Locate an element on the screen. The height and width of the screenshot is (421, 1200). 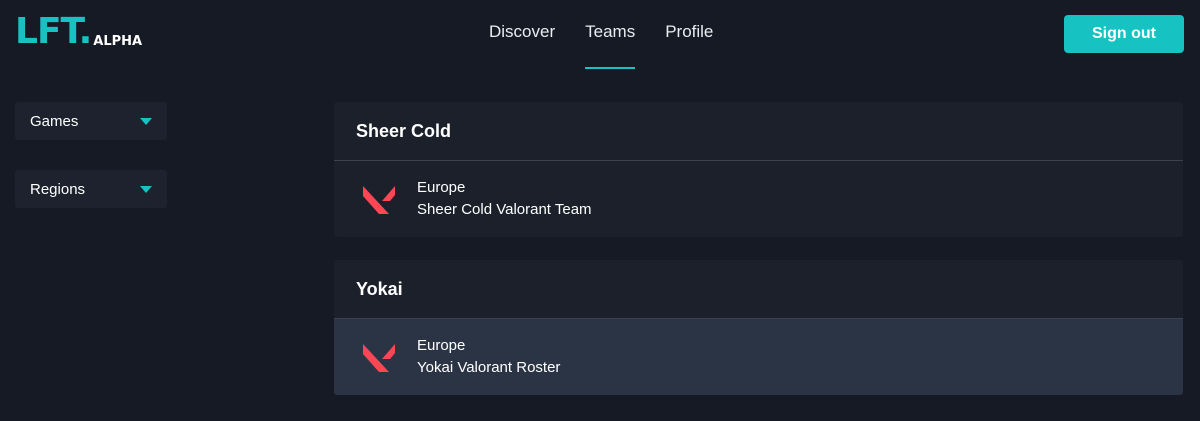
regions-filter-label: Regions is located at coordinates (58, 189).